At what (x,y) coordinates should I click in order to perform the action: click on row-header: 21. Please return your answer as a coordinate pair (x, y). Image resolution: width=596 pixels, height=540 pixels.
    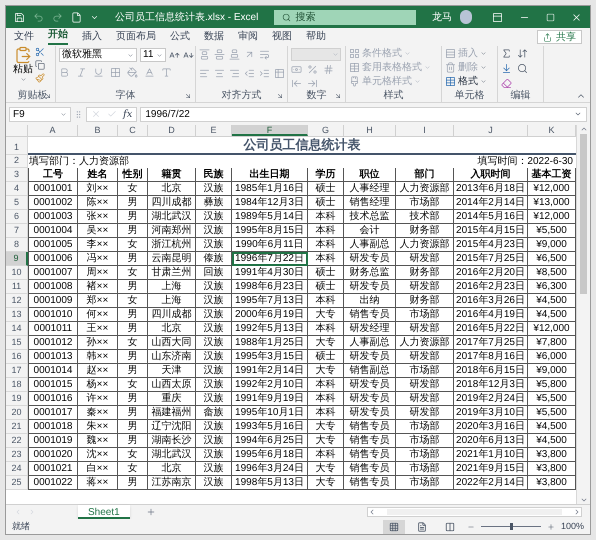
    Looking at the image, I should click on (17, 427).